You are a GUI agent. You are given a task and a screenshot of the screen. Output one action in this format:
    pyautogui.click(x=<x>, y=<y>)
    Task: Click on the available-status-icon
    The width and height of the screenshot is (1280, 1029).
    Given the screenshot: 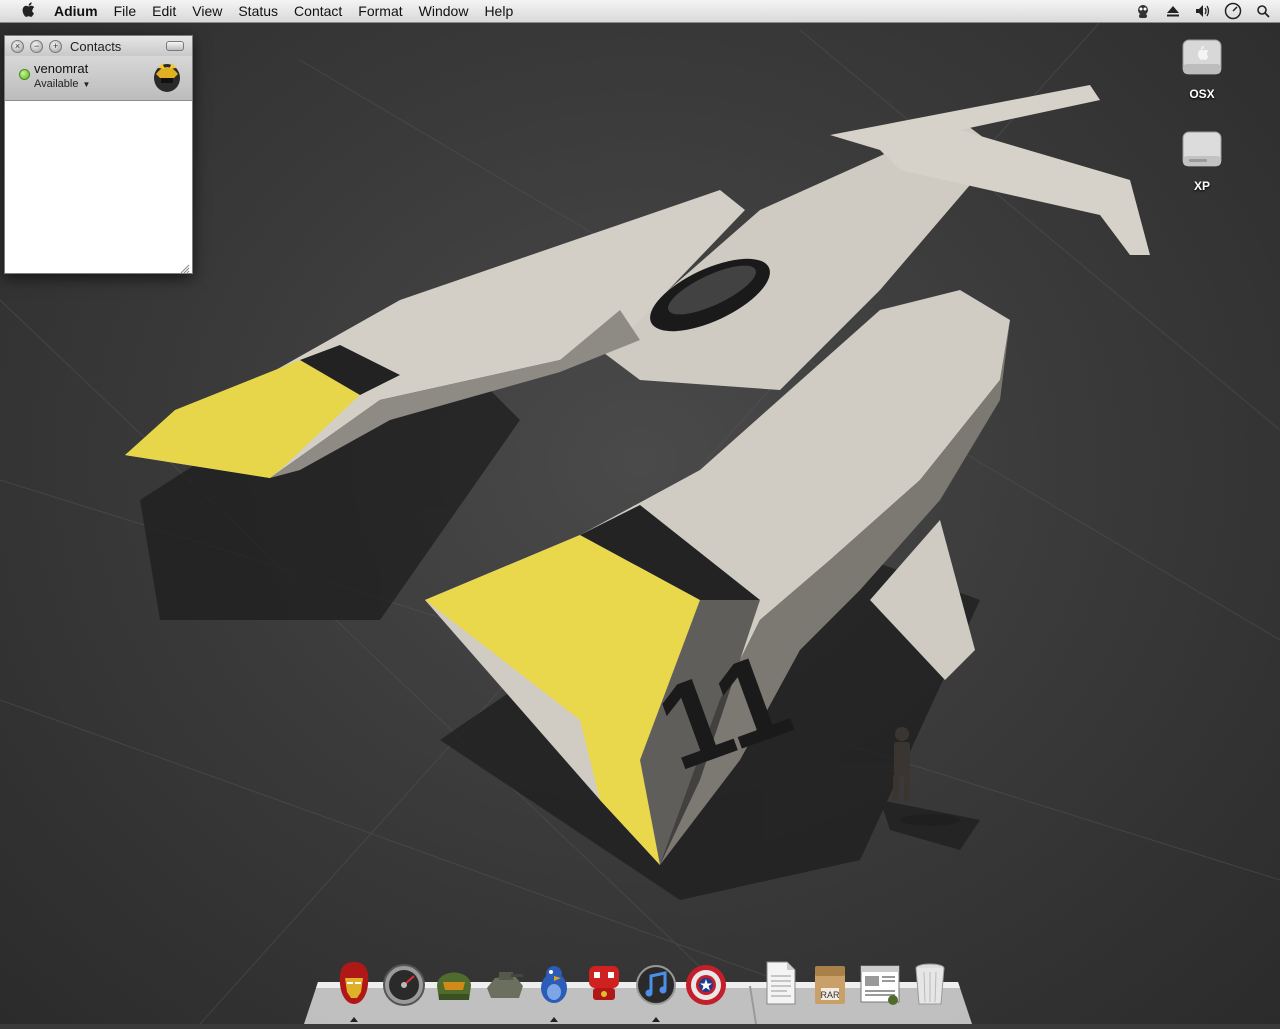 What is the action you would take?
    pyautogui.click(x=24, y=74)
    